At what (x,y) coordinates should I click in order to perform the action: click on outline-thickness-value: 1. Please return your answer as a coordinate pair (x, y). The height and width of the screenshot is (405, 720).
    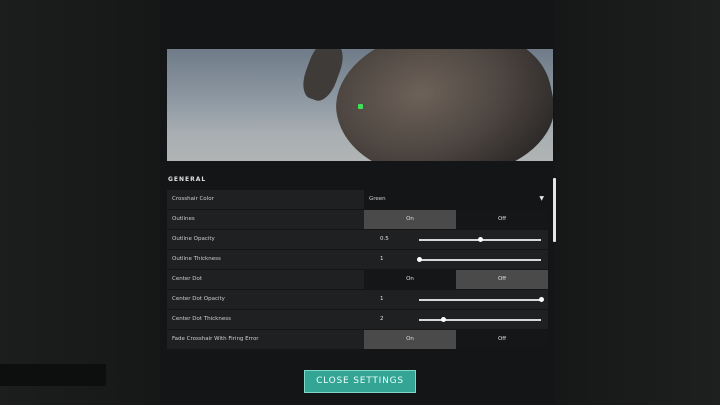
    Looking at the image, I should click on (382, 259).